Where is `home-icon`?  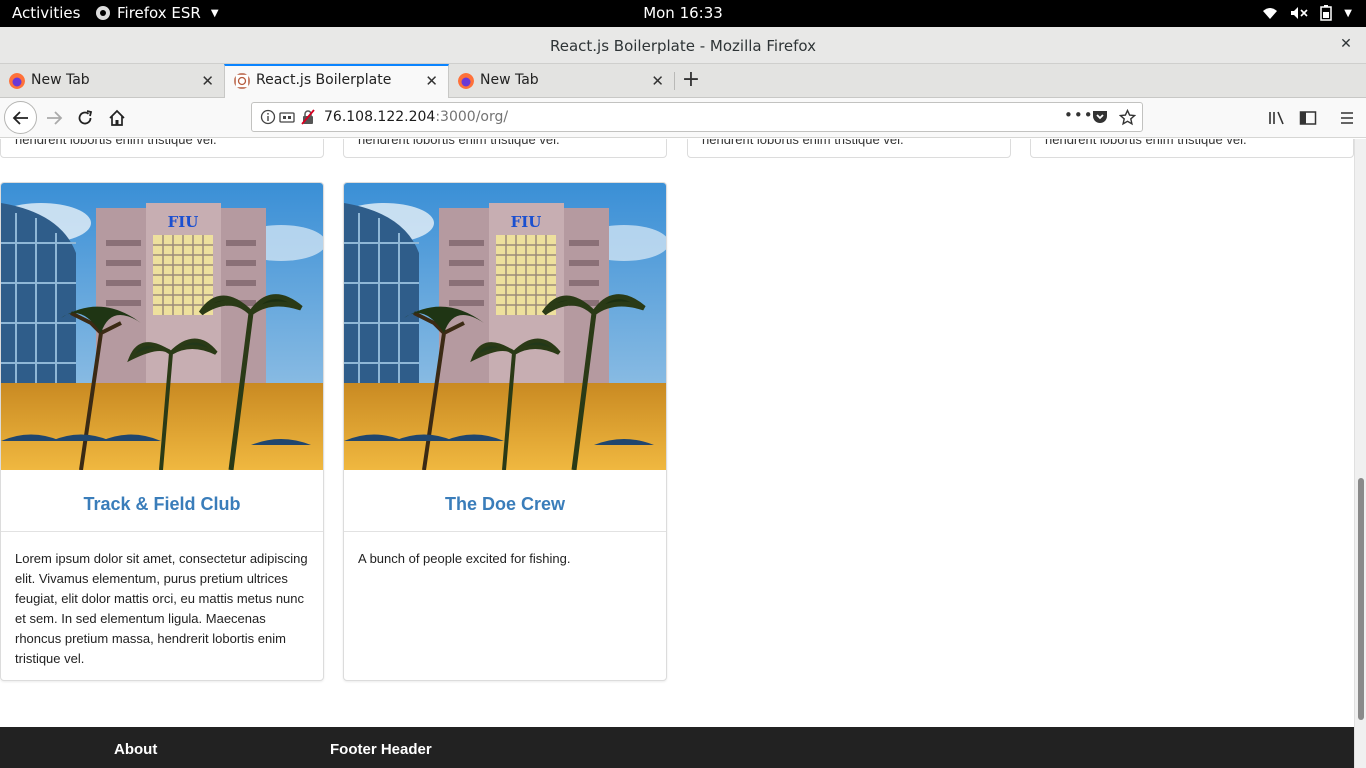
home-icon is located at coordinates (117, 117).